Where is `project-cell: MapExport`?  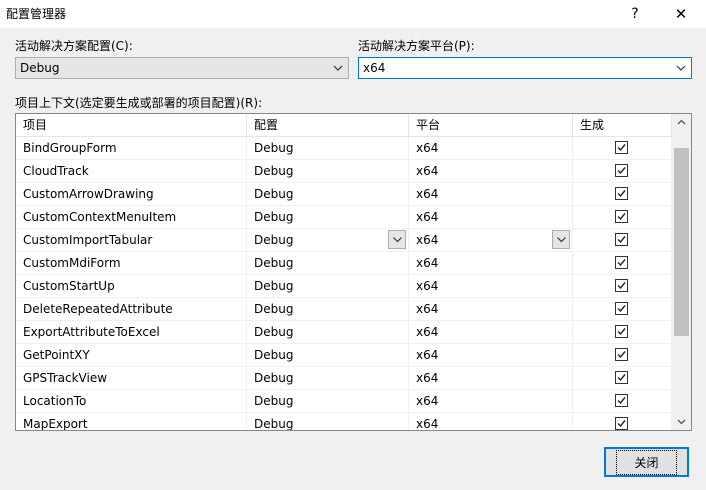
project-cell: MapExport is located at coordinates (131, 421).